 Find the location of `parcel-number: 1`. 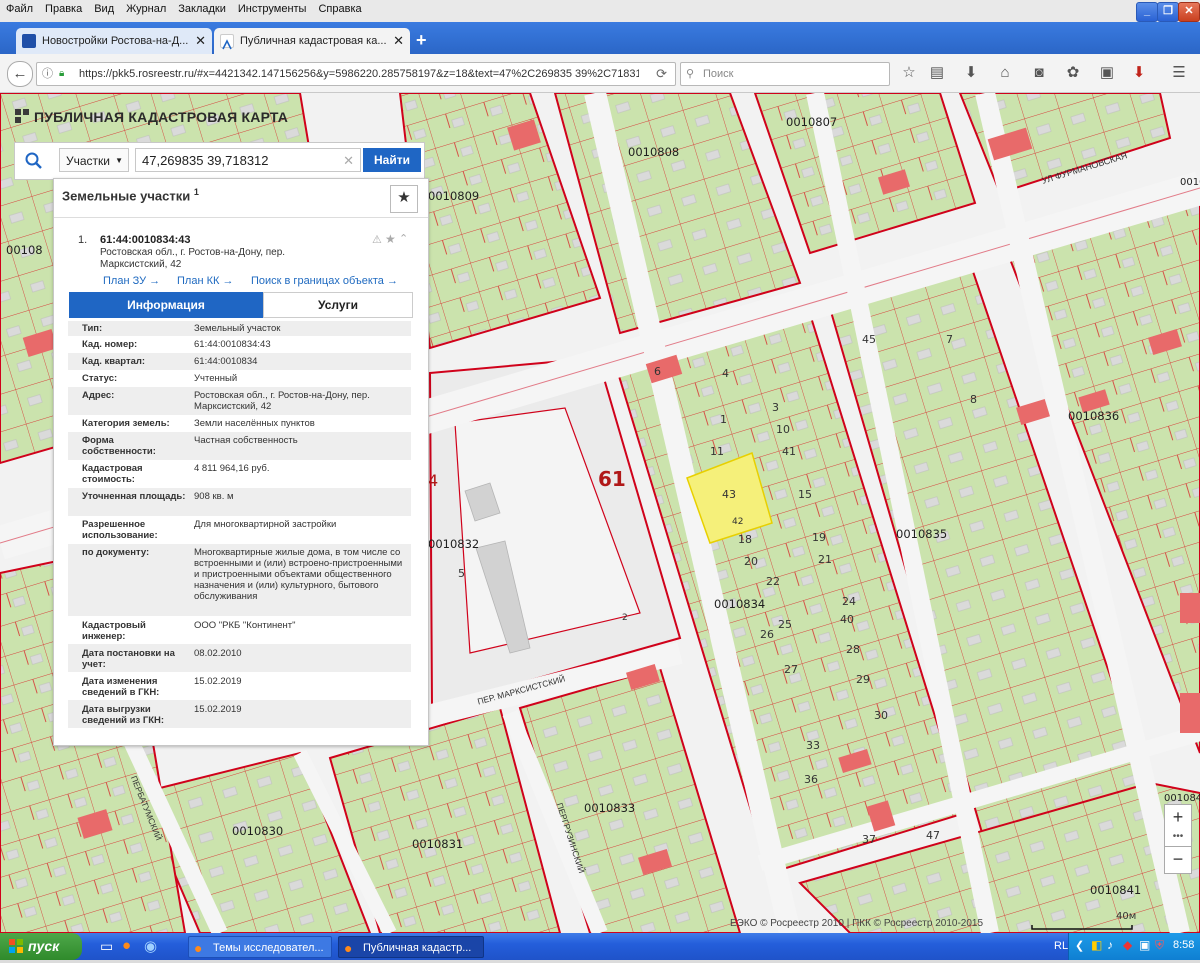

parcel-number: 1 is located at coordinates (723, 419).